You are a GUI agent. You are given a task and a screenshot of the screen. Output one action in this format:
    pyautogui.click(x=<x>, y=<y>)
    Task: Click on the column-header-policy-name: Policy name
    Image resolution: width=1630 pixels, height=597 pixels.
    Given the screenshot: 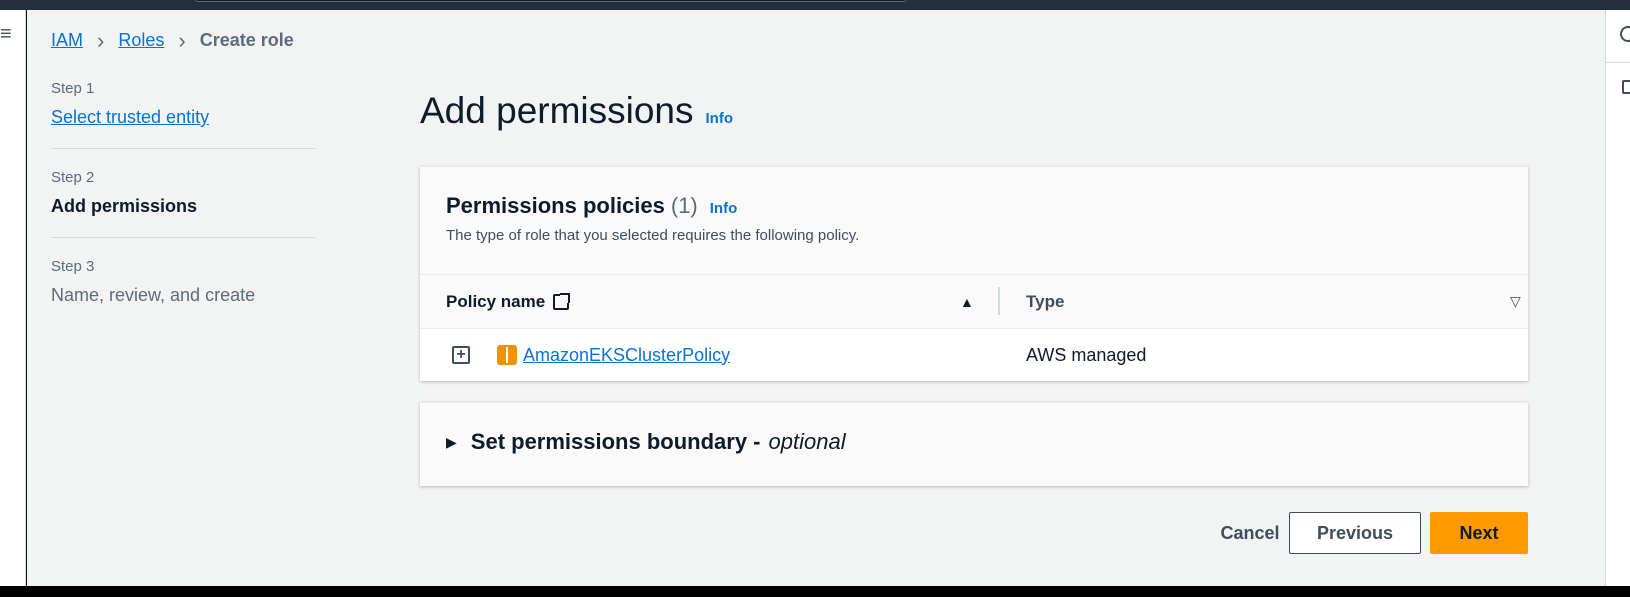 What is the action you would take?
    pyautogui.click(x=508, y=301)
    